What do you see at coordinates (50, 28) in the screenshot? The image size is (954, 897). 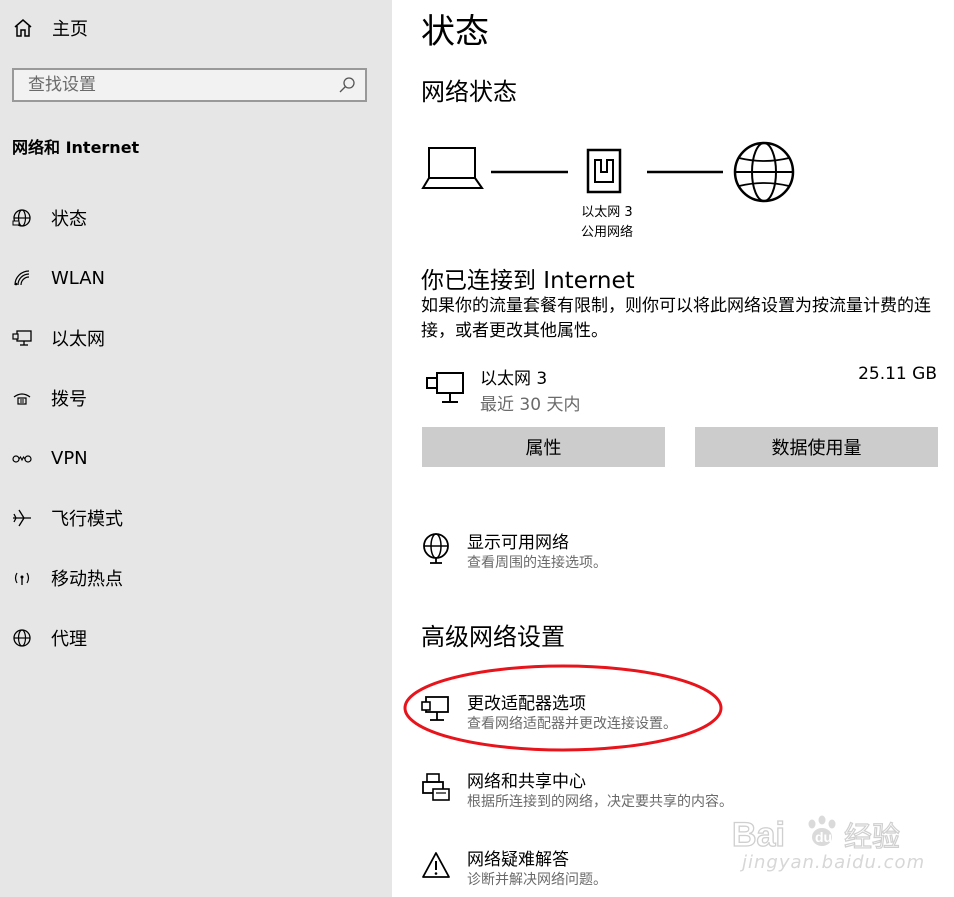 I see `sidebar-home: 主页` at bounding box center [50, 28].